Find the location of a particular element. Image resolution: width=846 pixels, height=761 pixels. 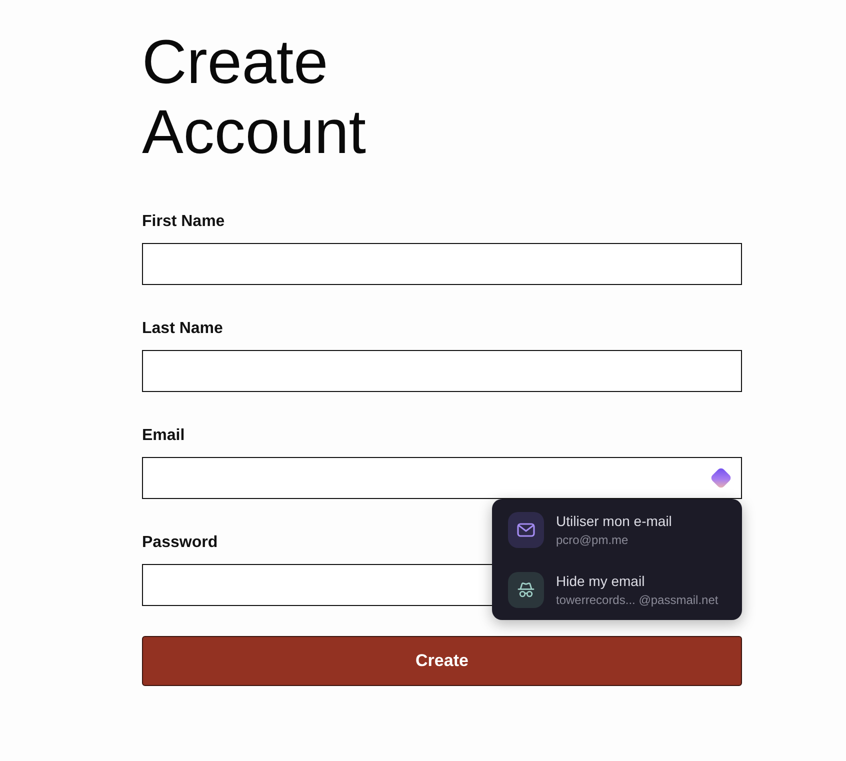

menu-item: Utiliser mon e-mail pcro@pm.me is located at coordinates (617, 530).